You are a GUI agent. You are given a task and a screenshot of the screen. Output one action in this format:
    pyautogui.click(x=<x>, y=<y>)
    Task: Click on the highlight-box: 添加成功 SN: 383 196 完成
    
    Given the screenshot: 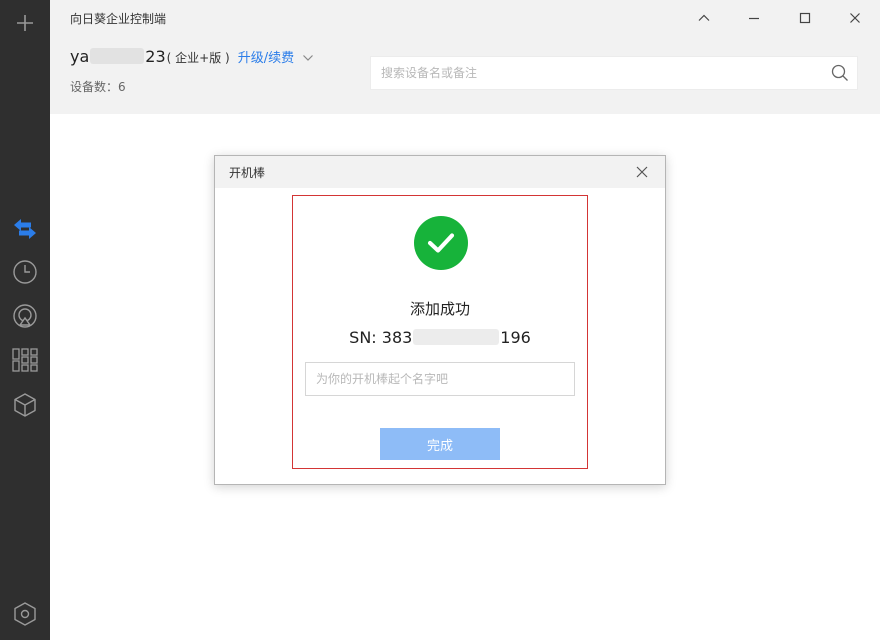 What is the action you would take?
    pyautogui.click(x=440, y=332)
    